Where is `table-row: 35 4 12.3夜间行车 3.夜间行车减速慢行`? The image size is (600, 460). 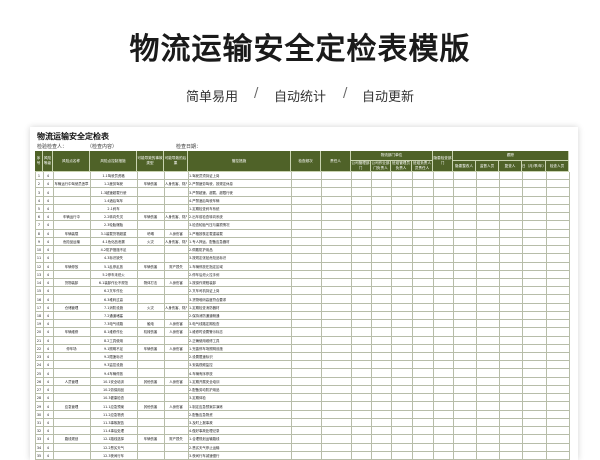 table-row: 35 4 12.3夜间行车 3.夜间行车减速慢行 is located at coordinates (302, 456).